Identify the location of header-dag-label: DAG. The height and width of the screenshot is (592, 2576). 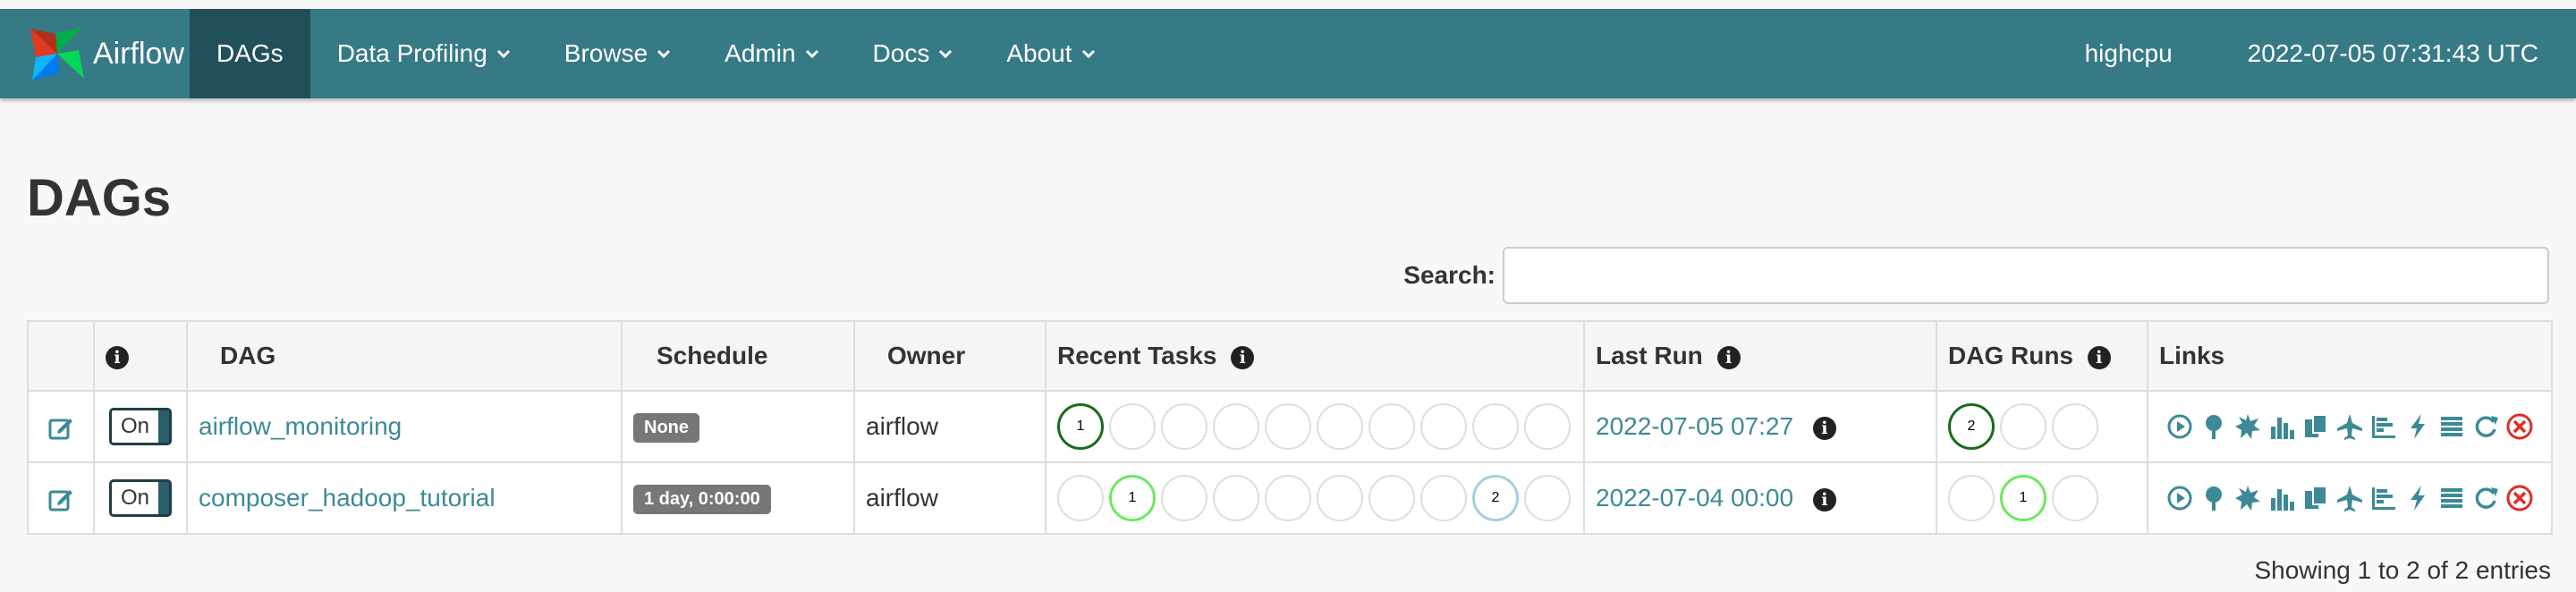
(248, 355).